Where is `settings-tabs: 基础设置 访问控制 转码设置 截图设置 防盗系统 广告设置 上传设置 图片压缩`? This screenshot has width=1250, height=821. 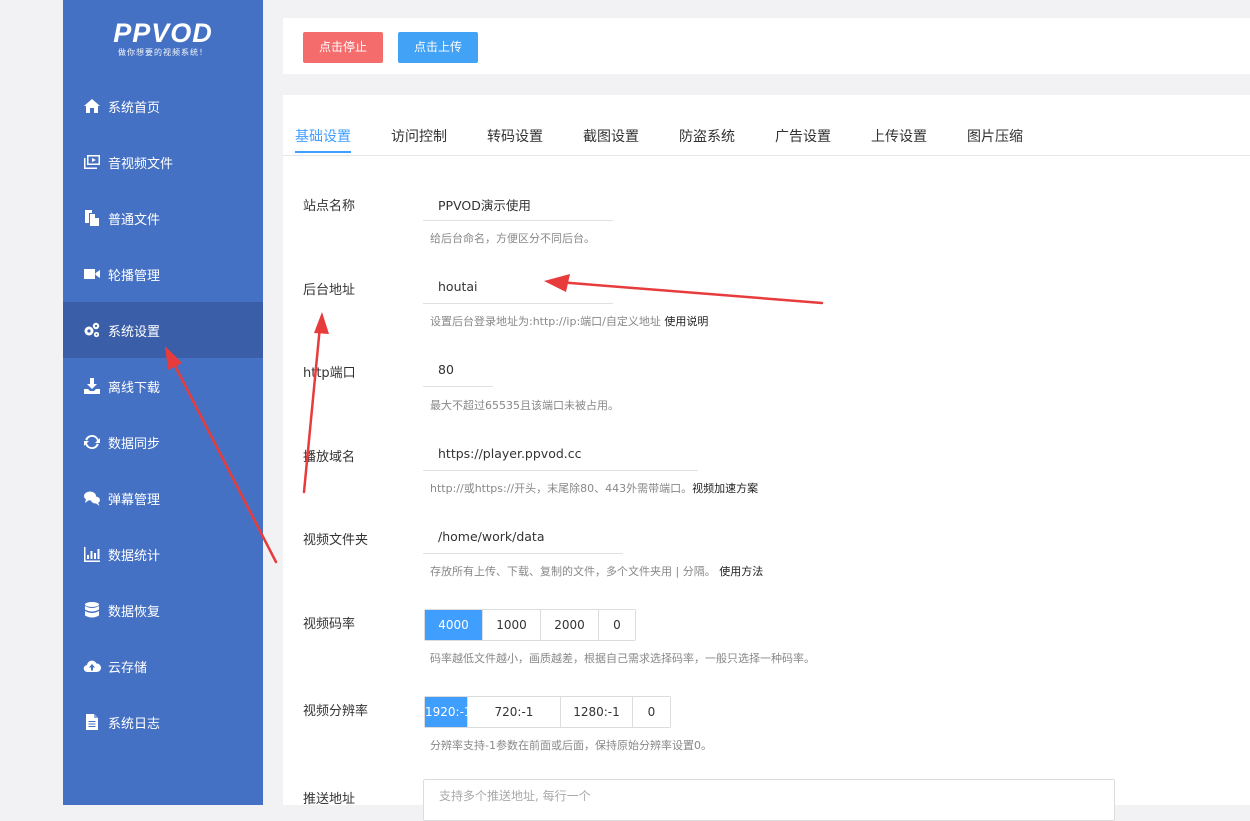 settings-tabs: 基础设置 访问控制 转码设置 截图设置 防盗系统 广告设置 上传设置 图片压缩 is located at coordinates (766, 125).